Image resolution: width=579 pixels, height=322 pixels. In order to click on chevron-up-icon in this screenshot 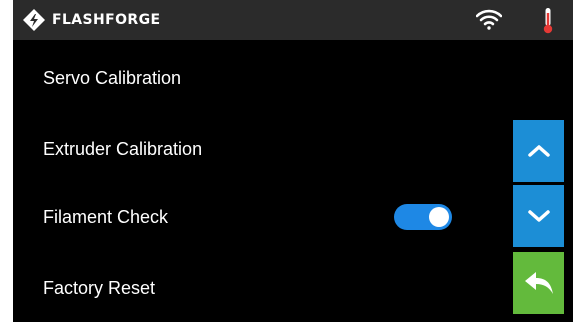, I will do `click(538, 151)`.